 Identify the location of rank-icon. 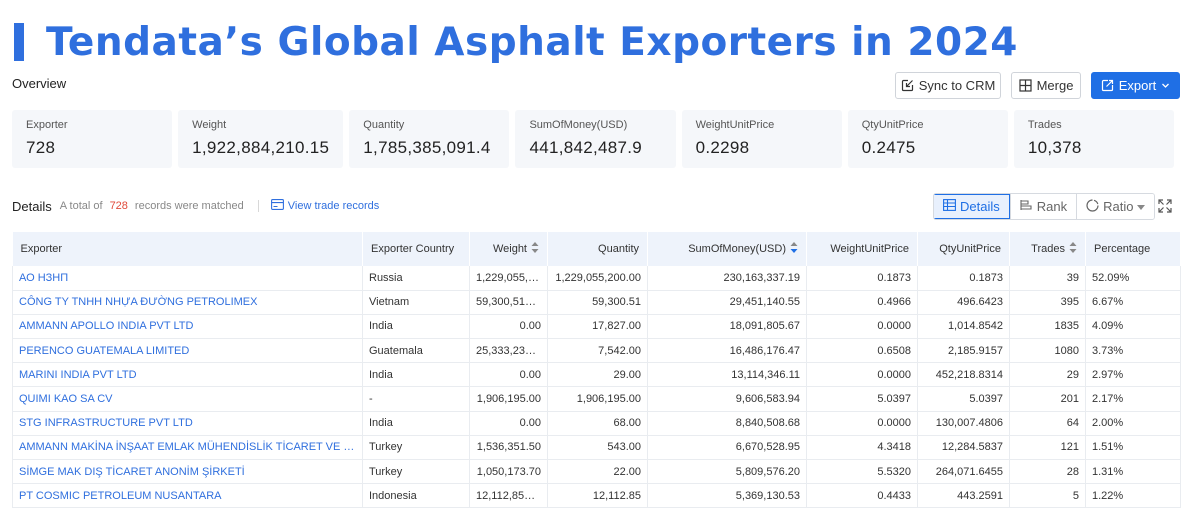
(1026, 206).